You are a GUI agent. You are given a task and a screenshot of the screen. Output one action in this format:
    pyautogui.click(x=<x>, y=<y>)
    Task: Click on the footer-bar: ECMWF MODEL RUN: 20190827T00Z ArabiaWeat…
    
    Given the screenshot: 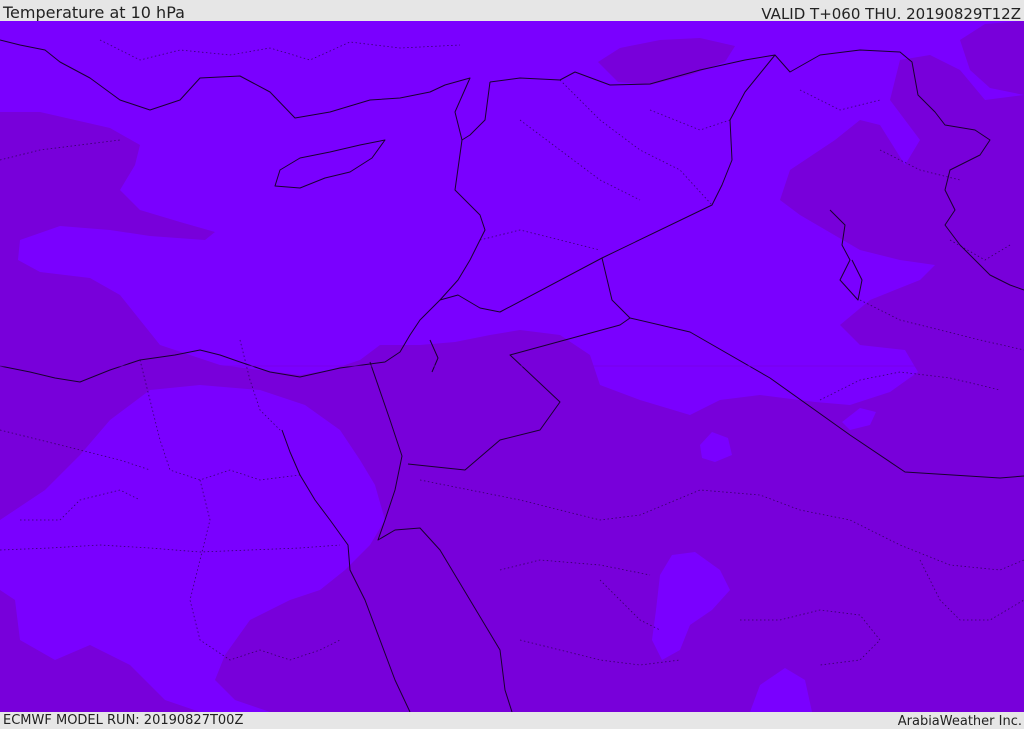 What is the action you would take?
    pyautogui.click(x=512, y=720)
    